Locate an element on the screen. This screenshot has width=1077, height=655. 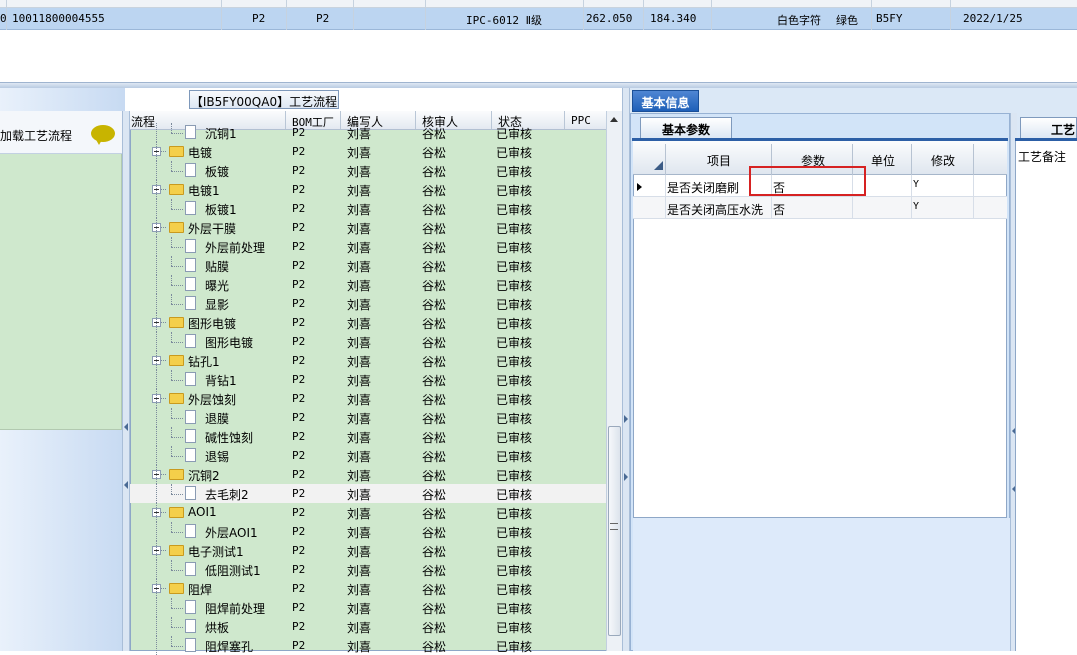
collapse-right-icon is located at coordinates (626, 419).